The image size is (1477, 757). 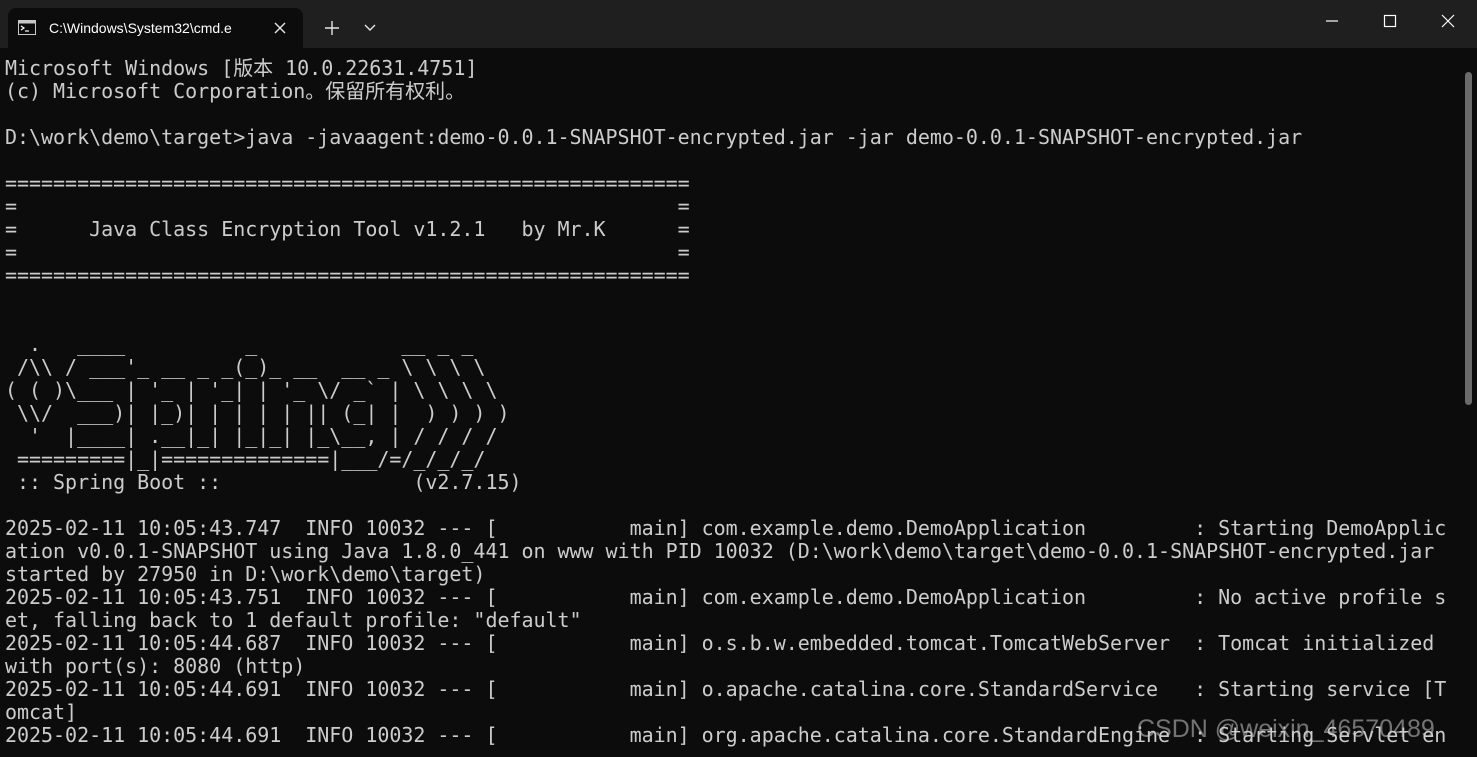 What do you see at coordinates (245, 574) in the screenshot?
I see `console-line: started by 27950 in D:\work\demo\target)` at bounding box center [245, 574].